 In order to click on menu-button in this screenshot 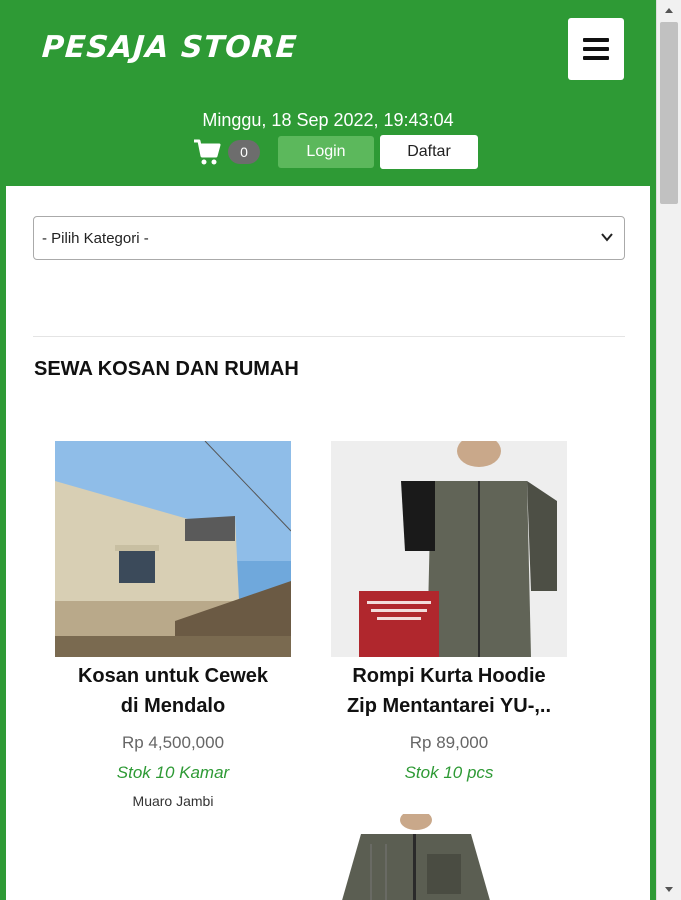, I will do `click(596, 49)`.